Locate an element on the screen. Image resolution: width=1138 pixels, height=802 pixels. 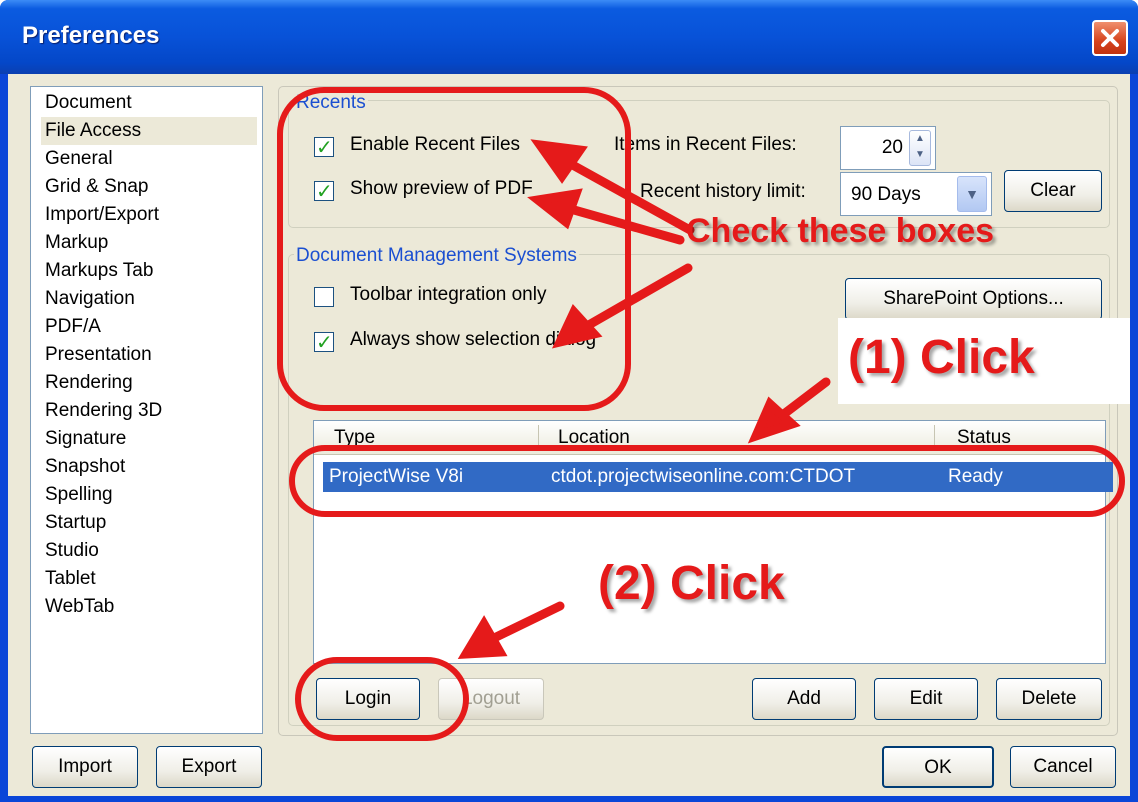
show-preview-checkbox: ✓ is located at coordinates (324, 192).